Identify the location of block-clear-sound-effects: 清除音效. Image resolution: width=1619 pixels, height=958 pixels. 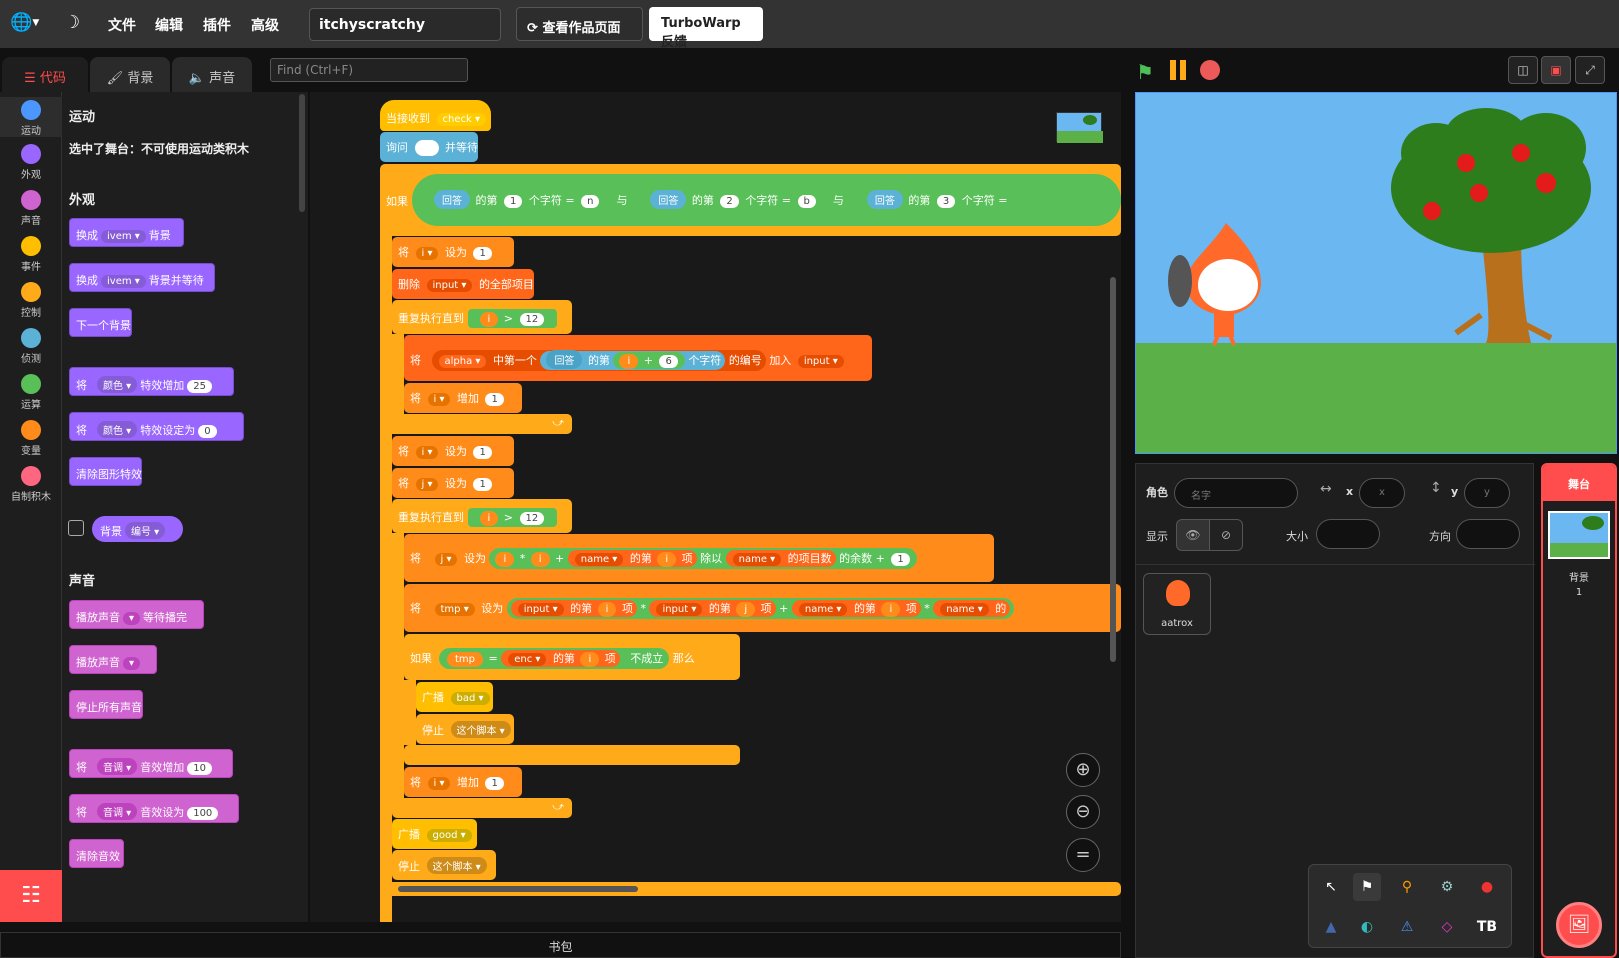
(96, 853).